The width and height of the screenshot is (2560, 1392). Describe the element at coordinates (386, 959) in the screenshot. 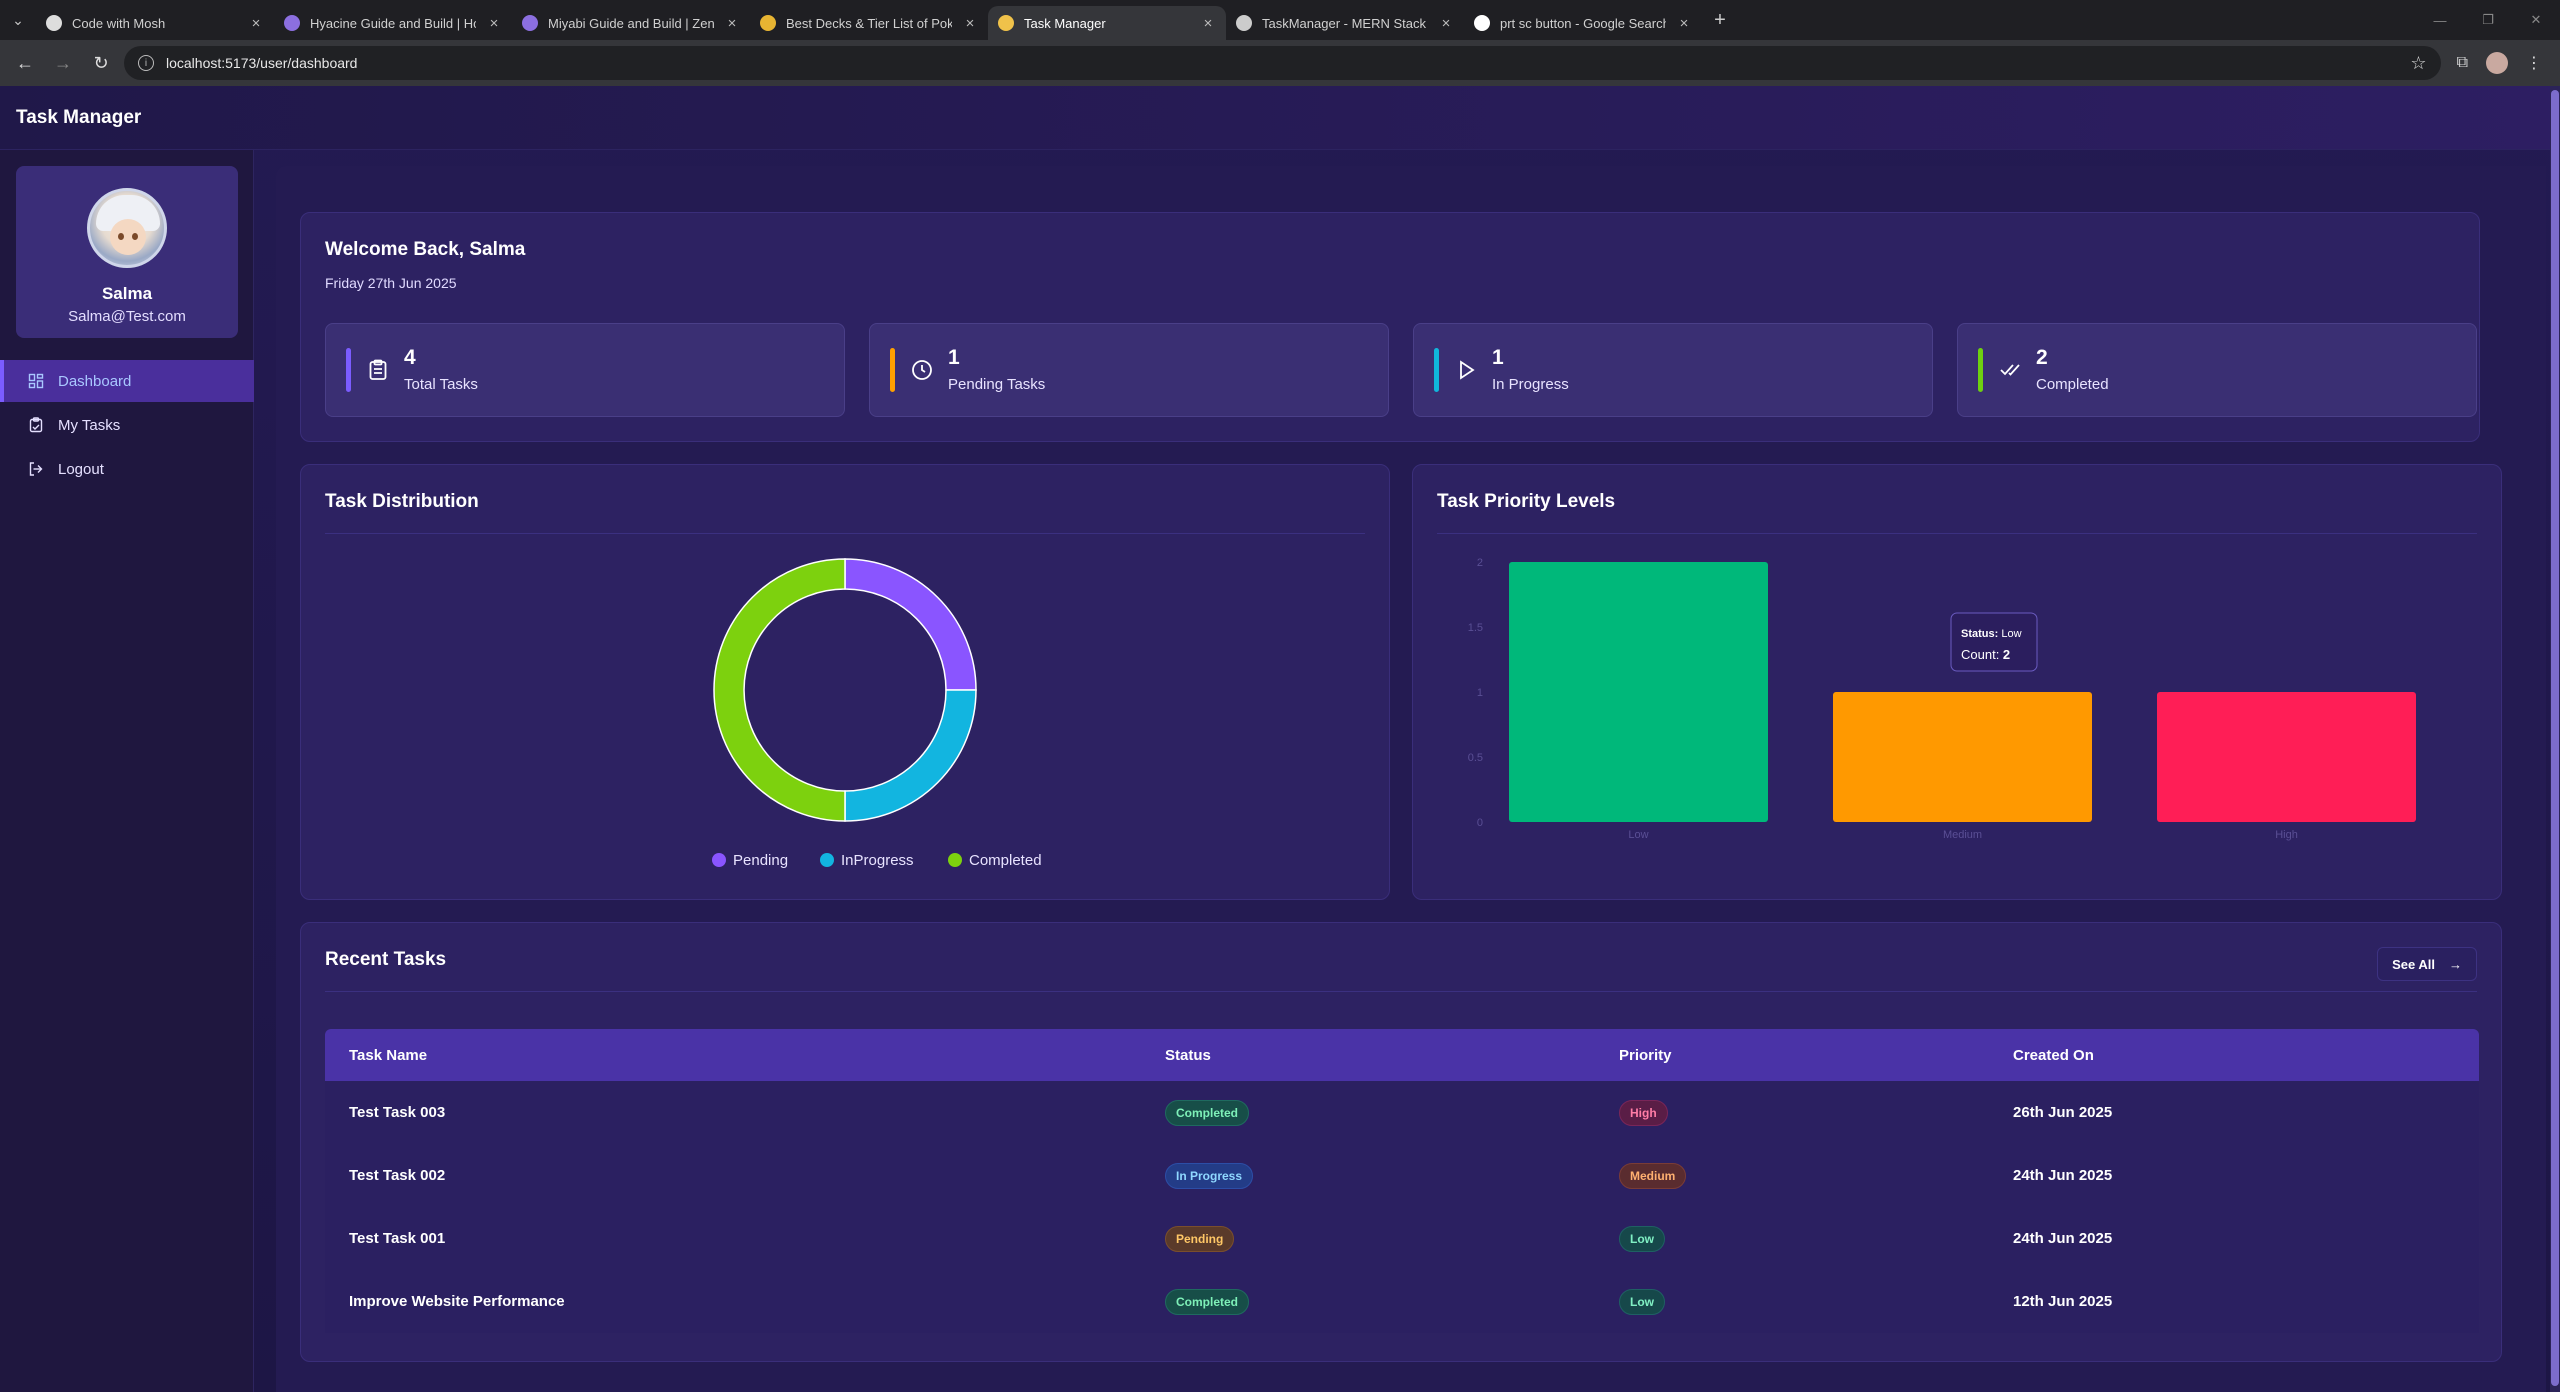

I see `card-title: Recent Tasks` at that location.